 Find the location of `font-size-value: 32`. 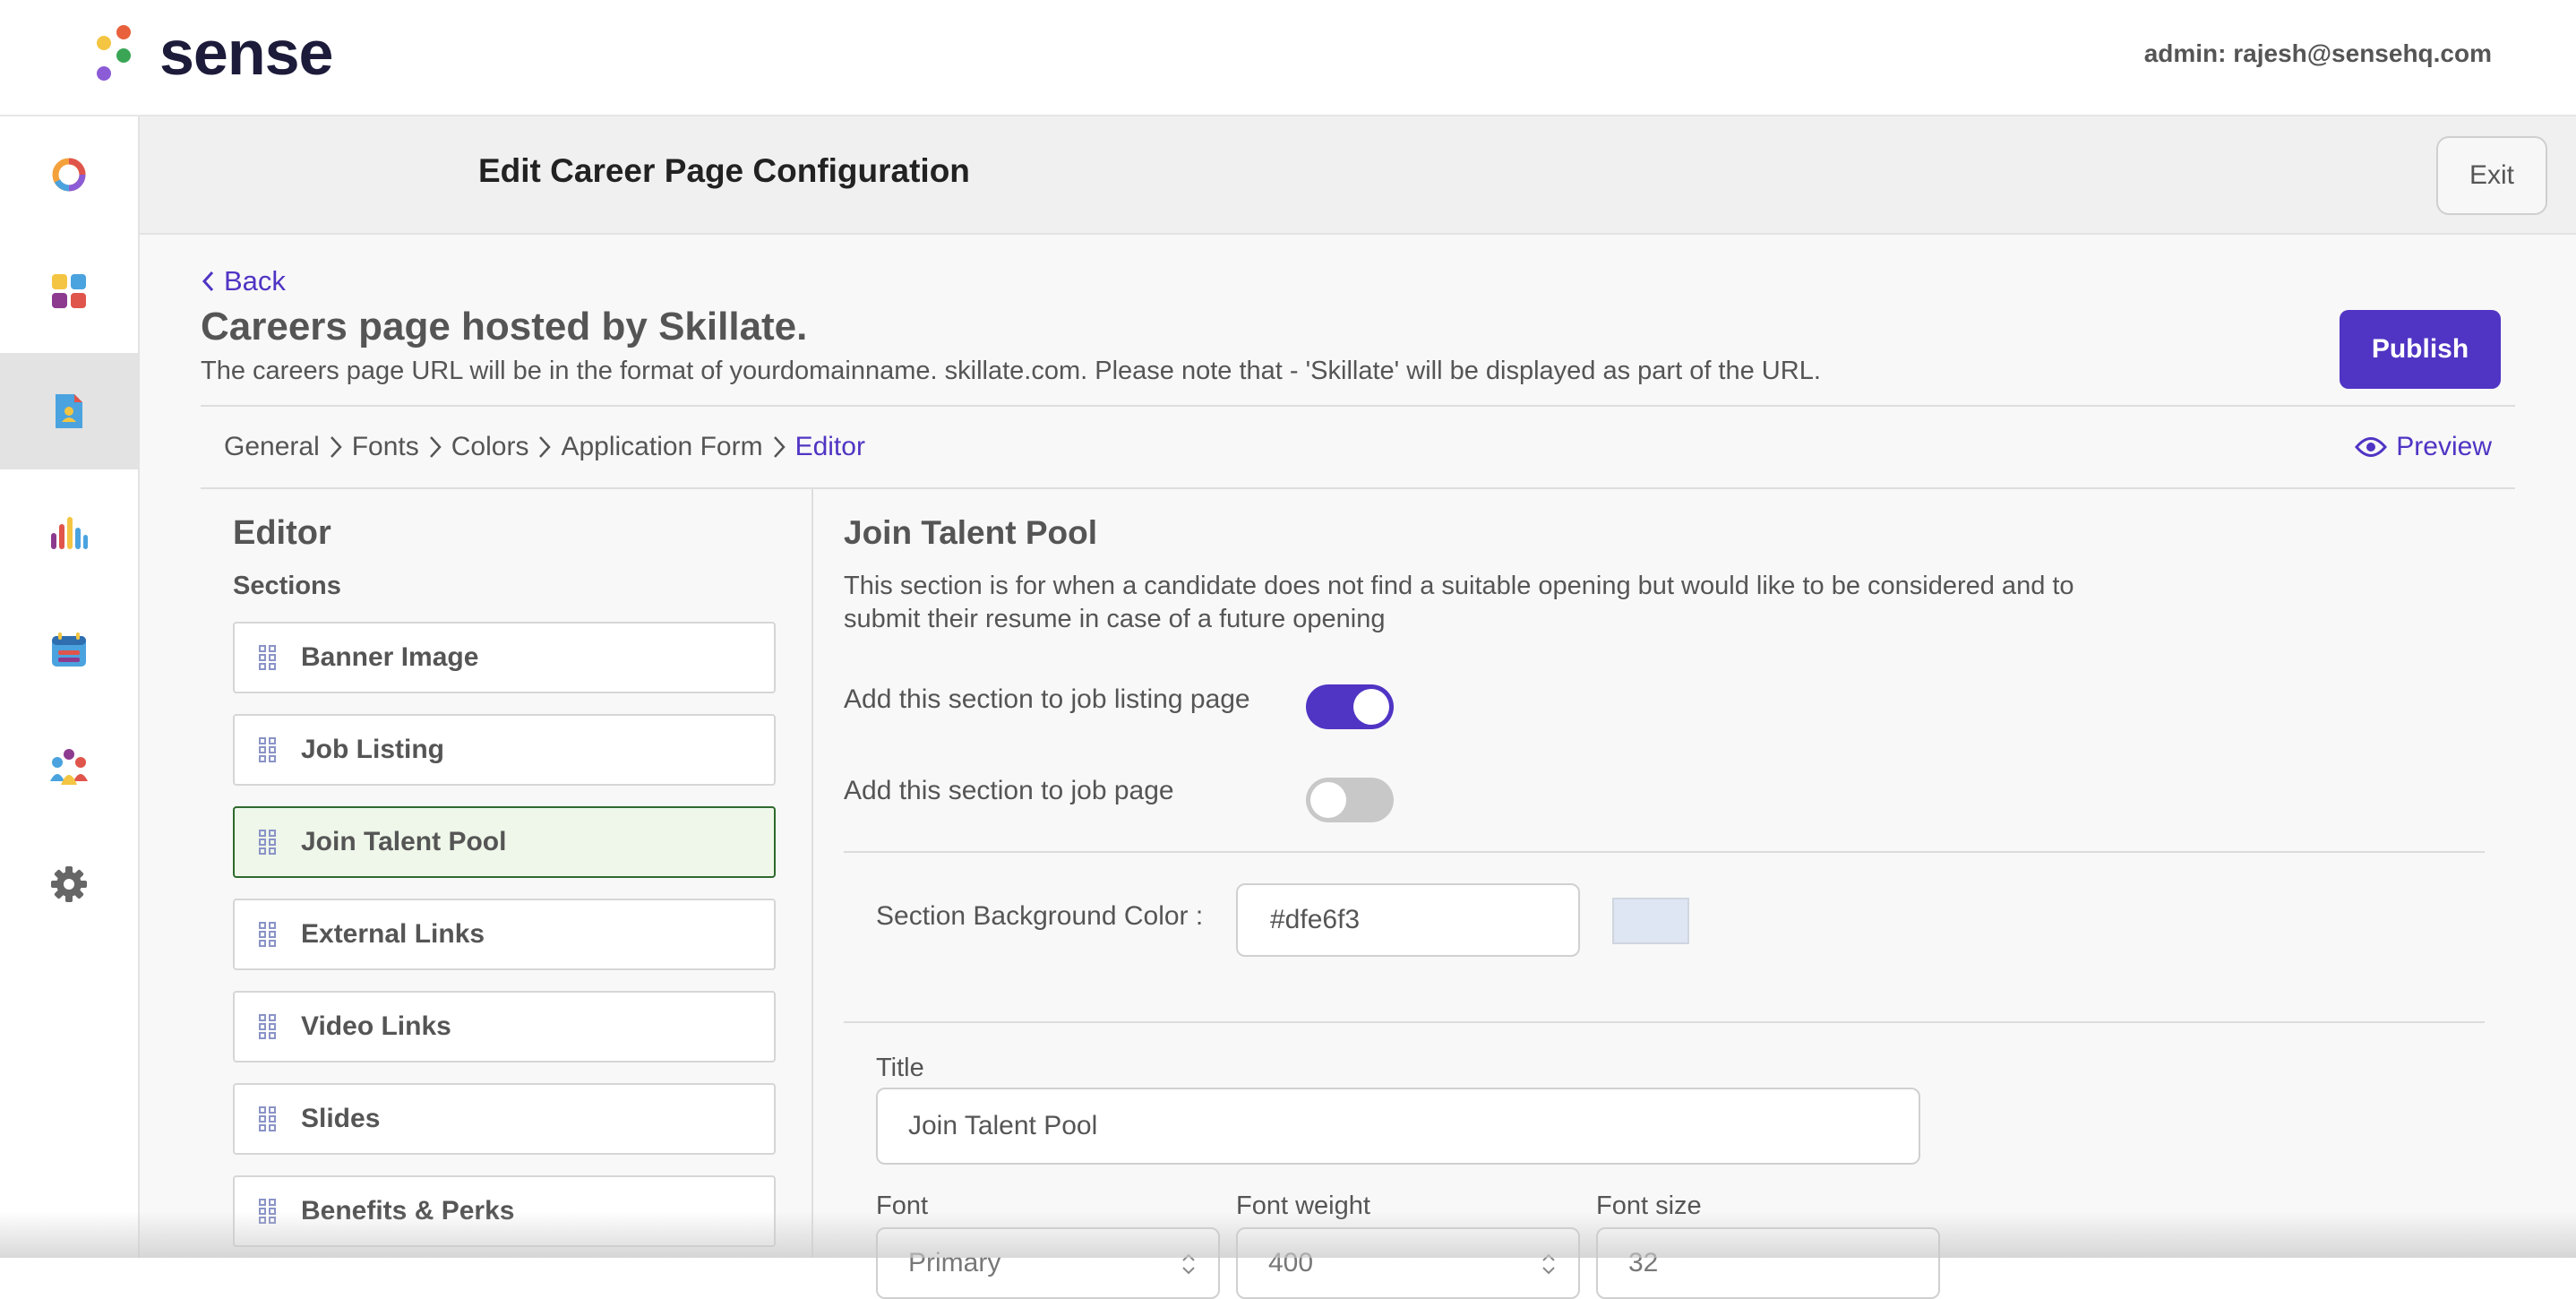

font-size-value: 32 is located at coordinates (1643, 1263).